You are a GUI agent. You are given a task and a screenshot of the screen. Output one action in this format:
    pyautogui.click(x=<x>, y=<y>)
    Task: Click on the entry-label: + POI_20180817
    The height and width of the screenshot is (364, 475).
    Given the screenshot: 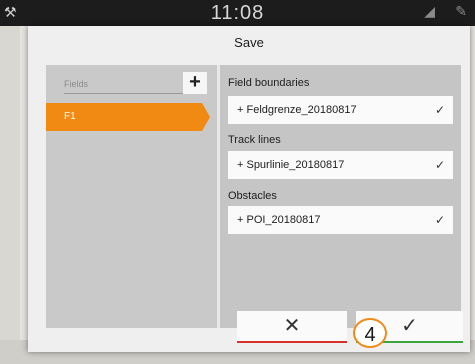 What is the action you would take?
    pyautogui.click(x=279, y=220)
    